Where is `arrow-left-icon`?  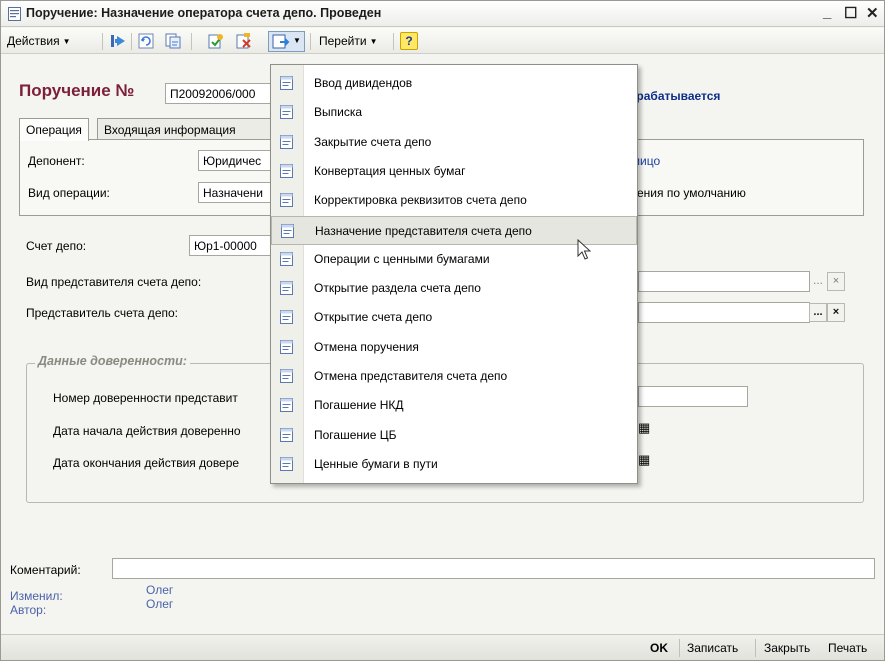
arrow-left-icon is located at coordinates (118, 41).